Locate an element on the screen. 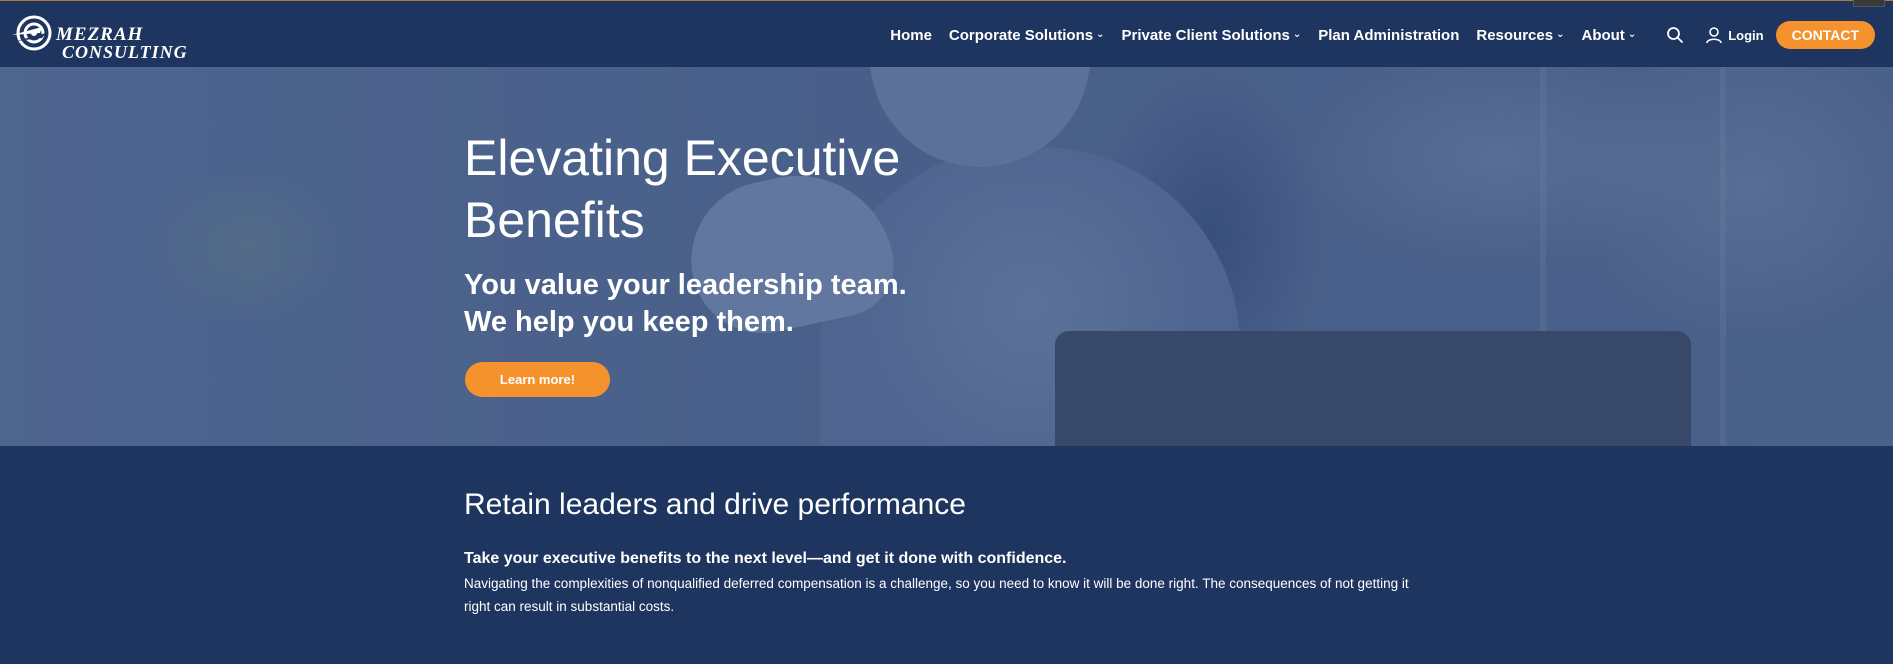 This screenshot has height=664, width=1893. nav-item-label: Private Client Solutions is located at coordinates (1205, 35).